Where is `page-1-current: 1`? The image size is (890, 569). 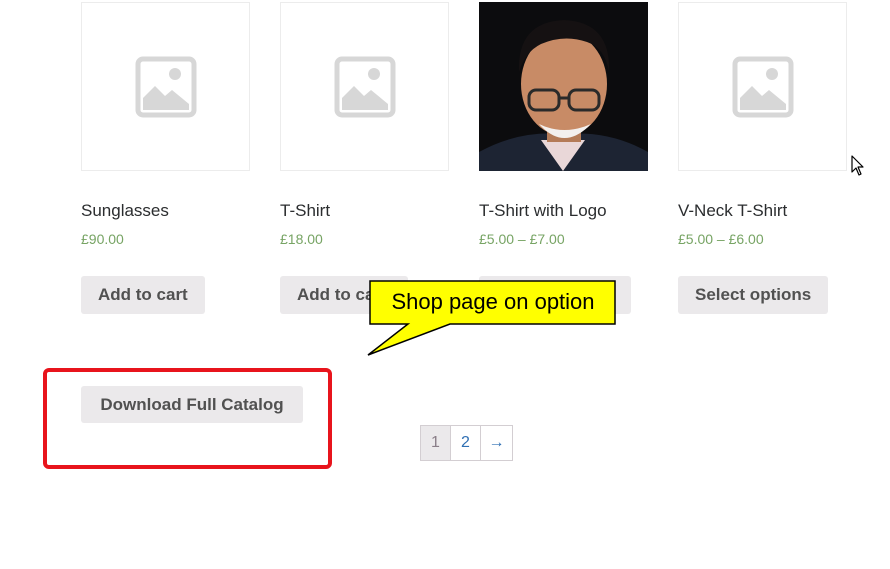 page-1-current: 1 is located at coordinates (436, 443).